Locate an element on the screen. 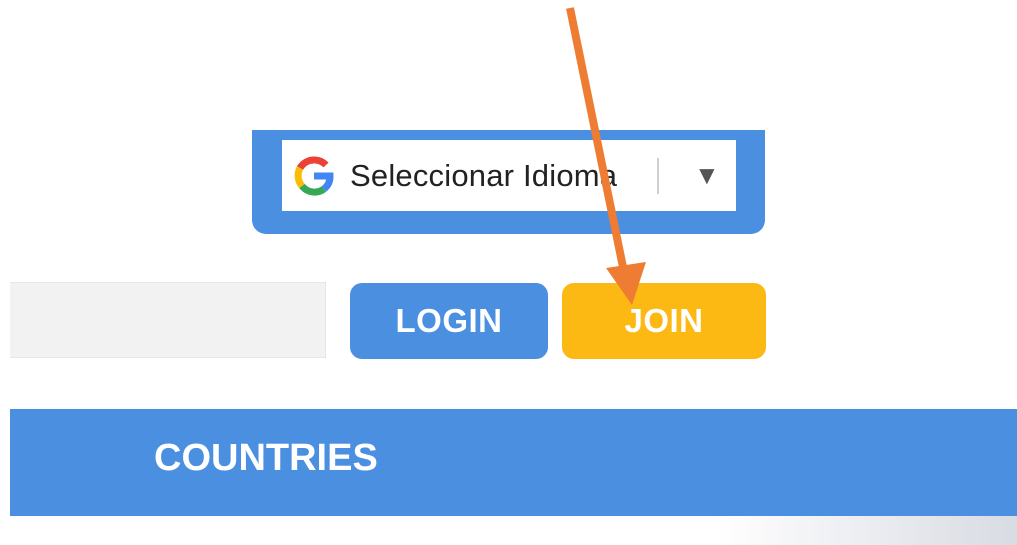  language-select: Seleccionar Idioma ▼ is located at coordinates (509, 175).